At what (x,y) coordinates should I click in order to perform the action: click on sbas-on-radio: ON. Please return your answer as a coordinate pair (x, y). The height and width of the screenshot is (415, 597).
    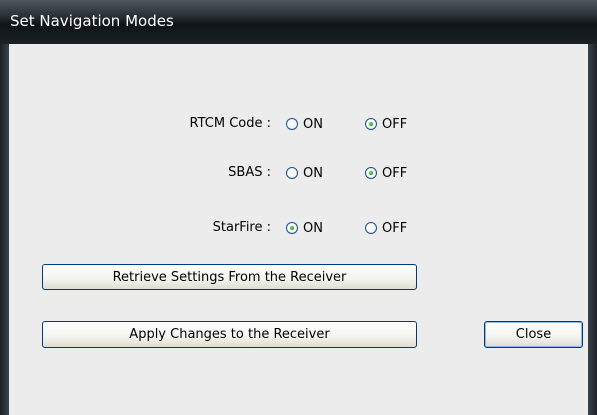
    Looking at the image, I should click on (304, 173).